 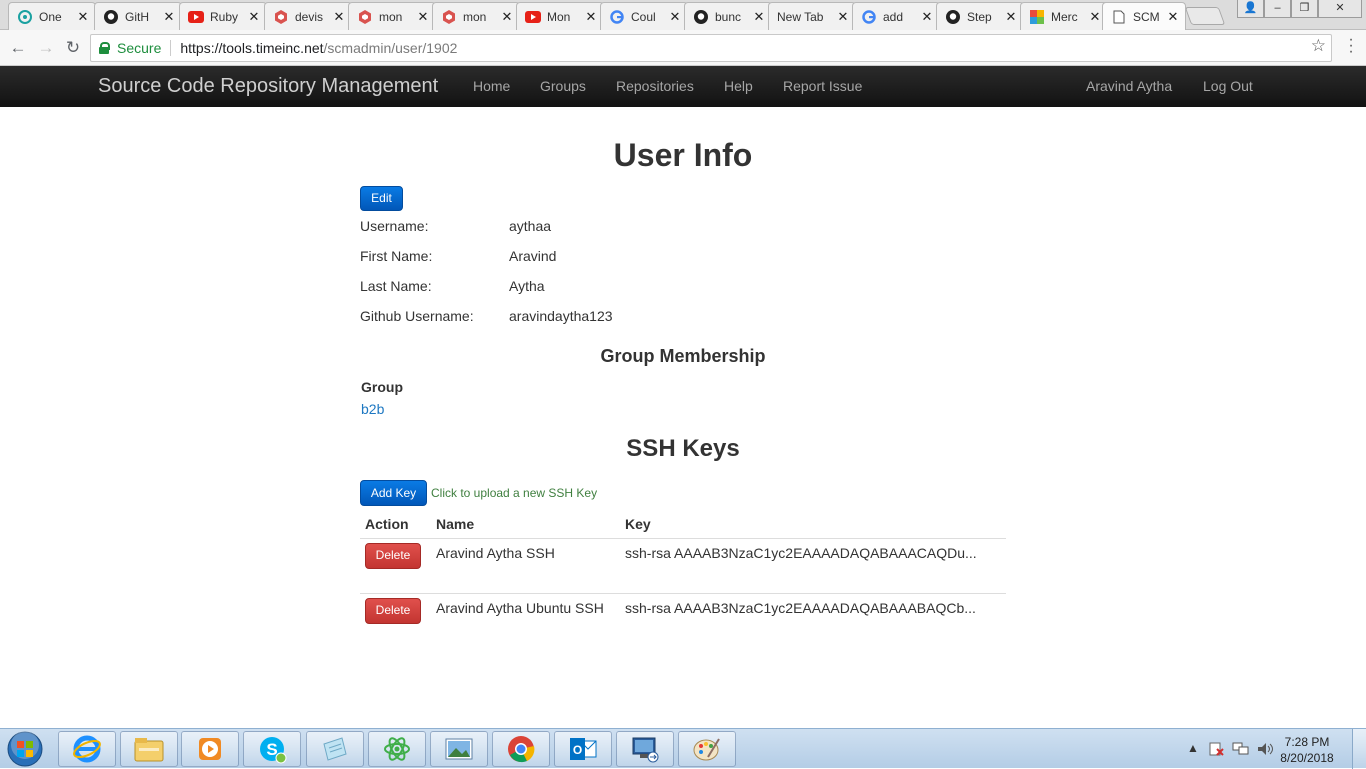 What do you see at coordinates (728, 16) in the screenshot?
I see `browser-tab: bunc ✕` at bounding box center [728, 16].